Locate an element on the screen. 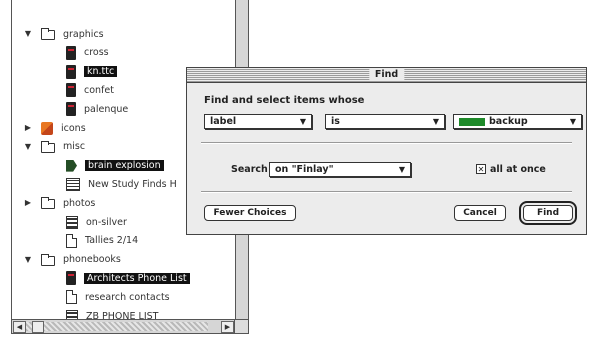  all-at-once-checkbox: ✕ is located at coordinates (481, 169).